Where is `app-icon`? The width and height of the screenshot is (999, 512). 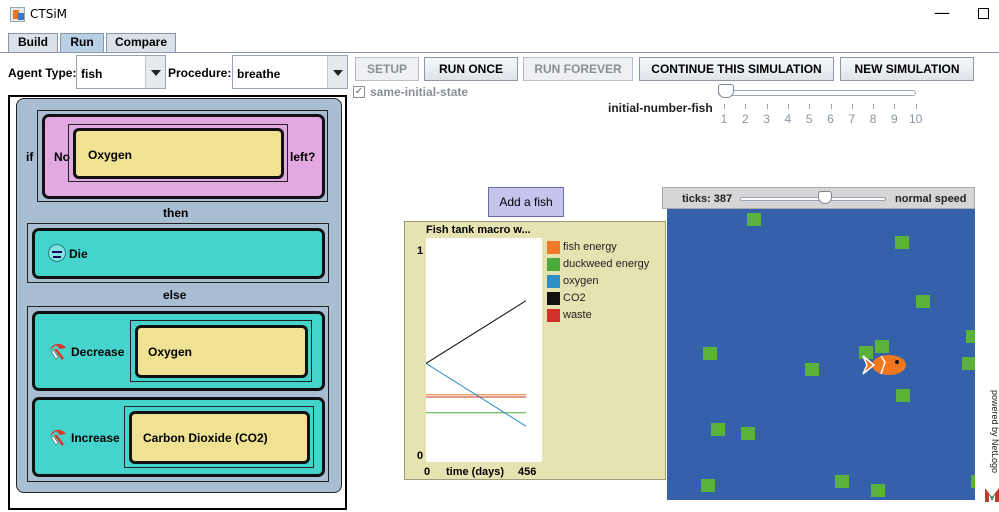 app-icon is located at coordinates (17, 14).